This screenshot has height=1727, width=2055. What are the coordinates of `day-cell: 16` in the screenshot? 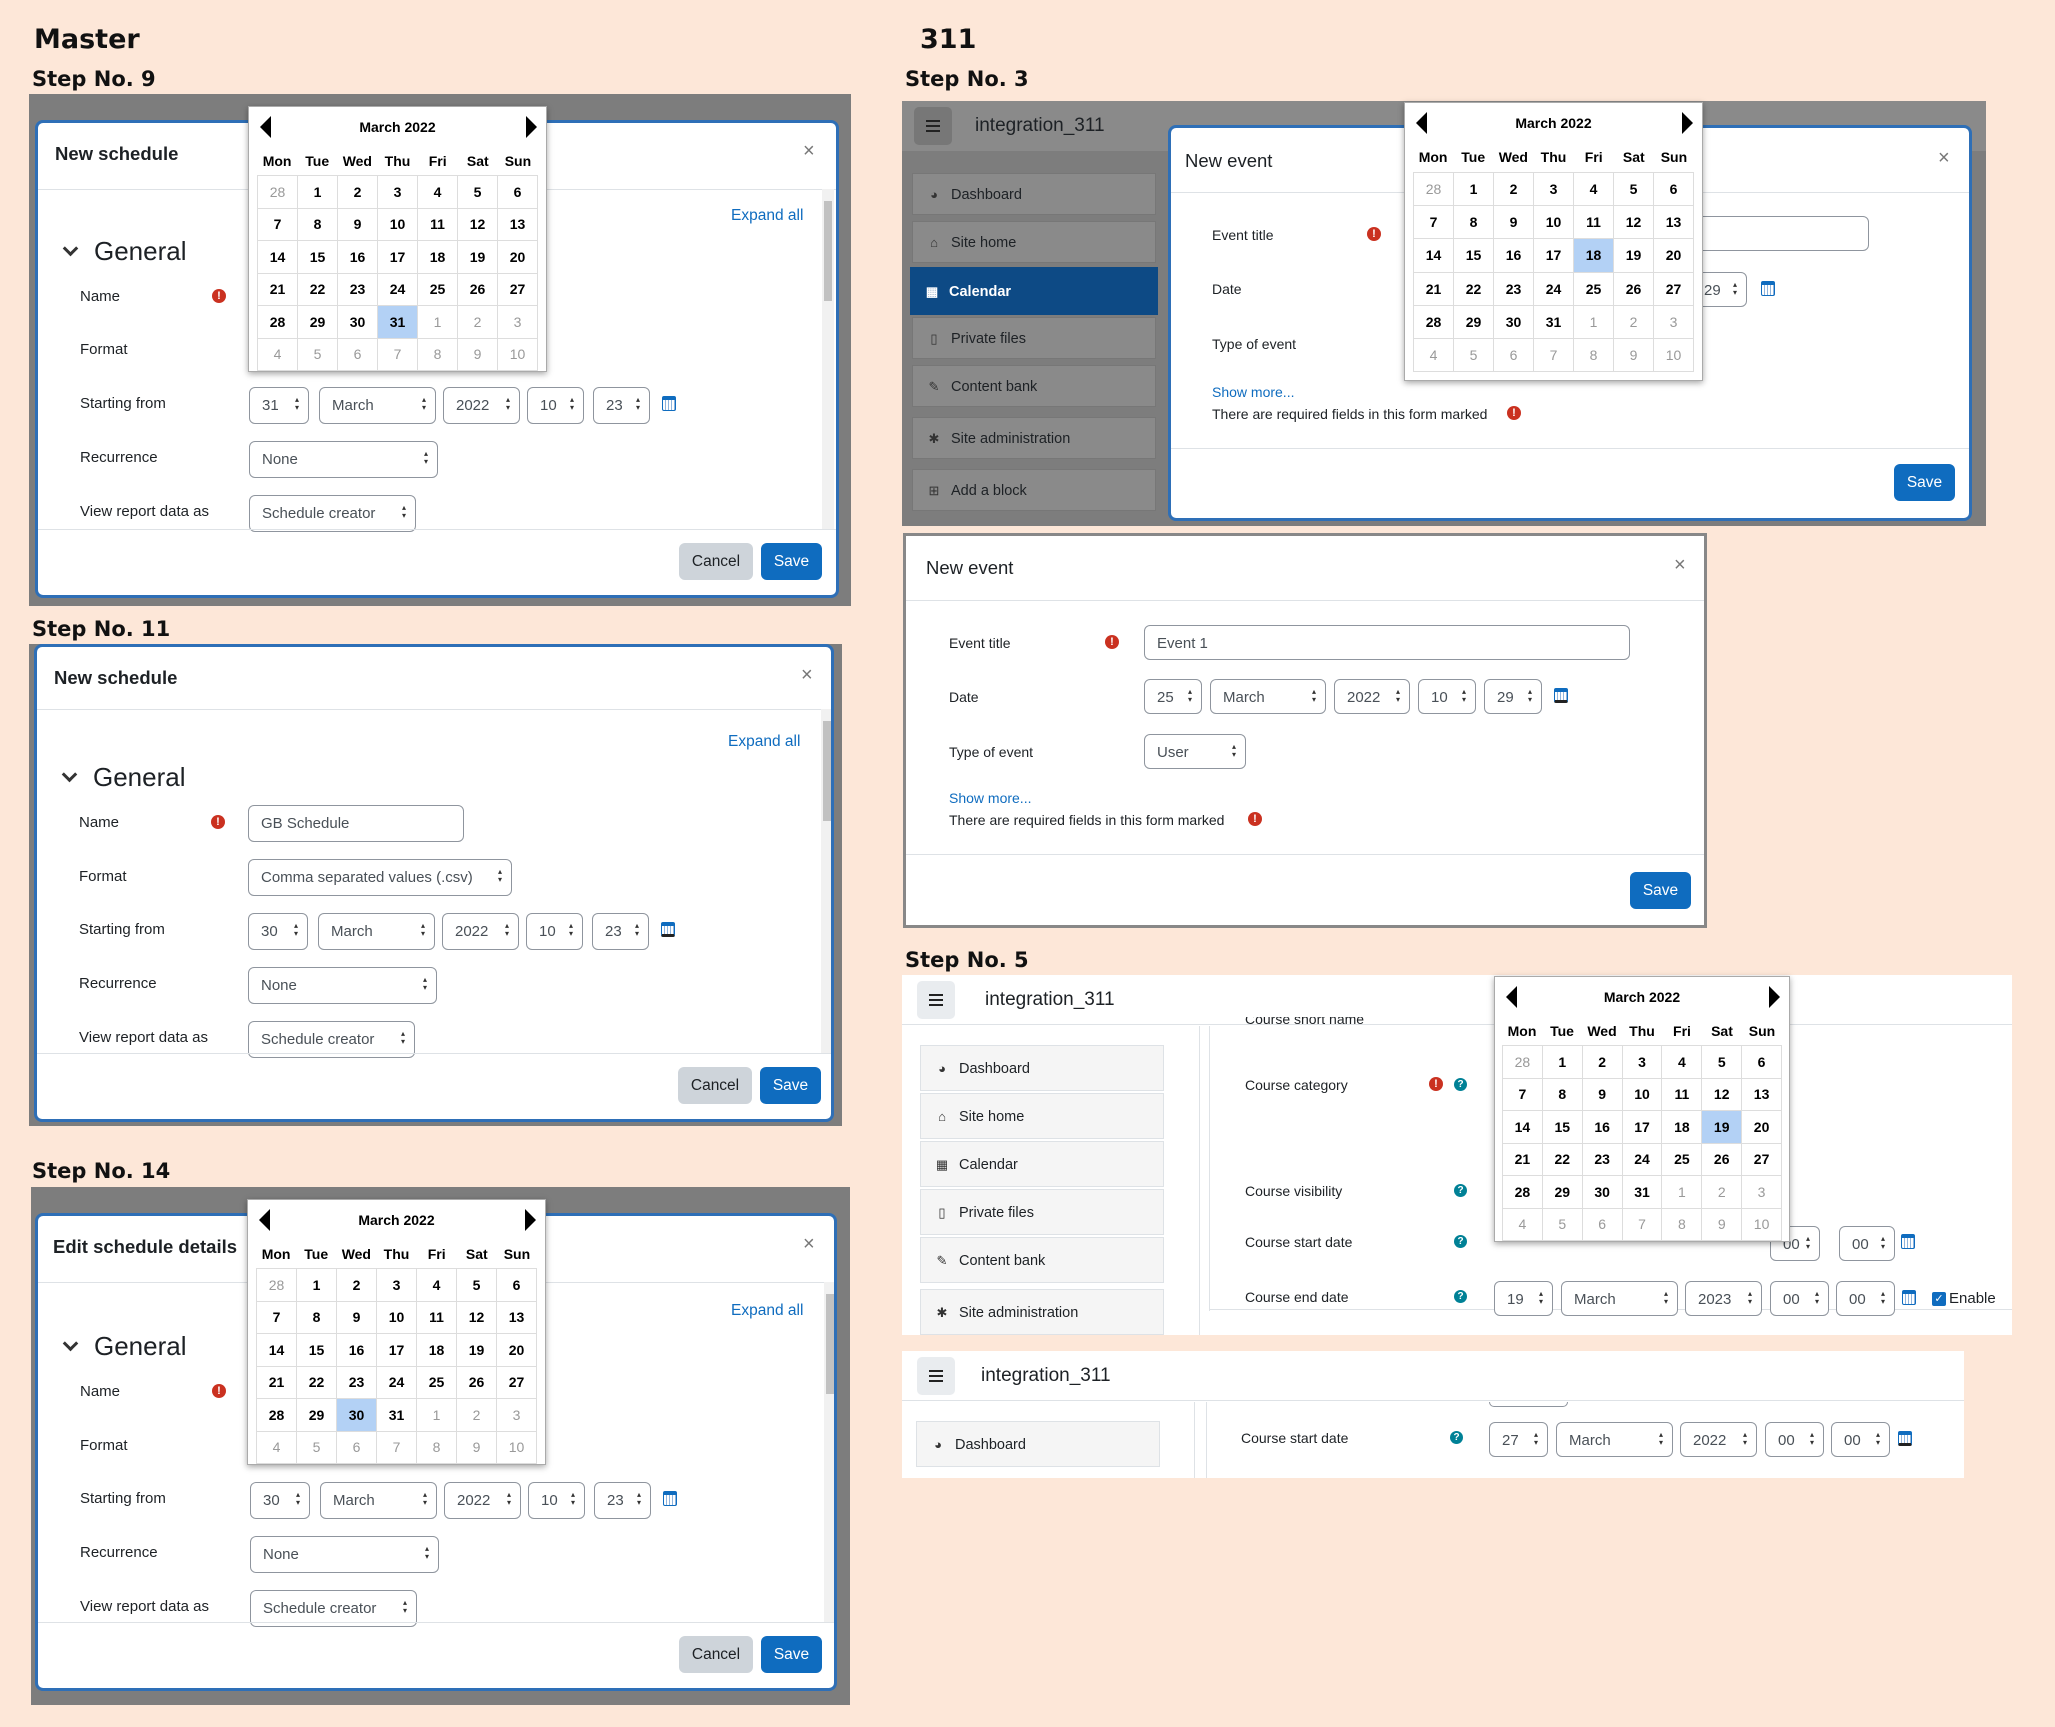 It's located at (1514, 256).